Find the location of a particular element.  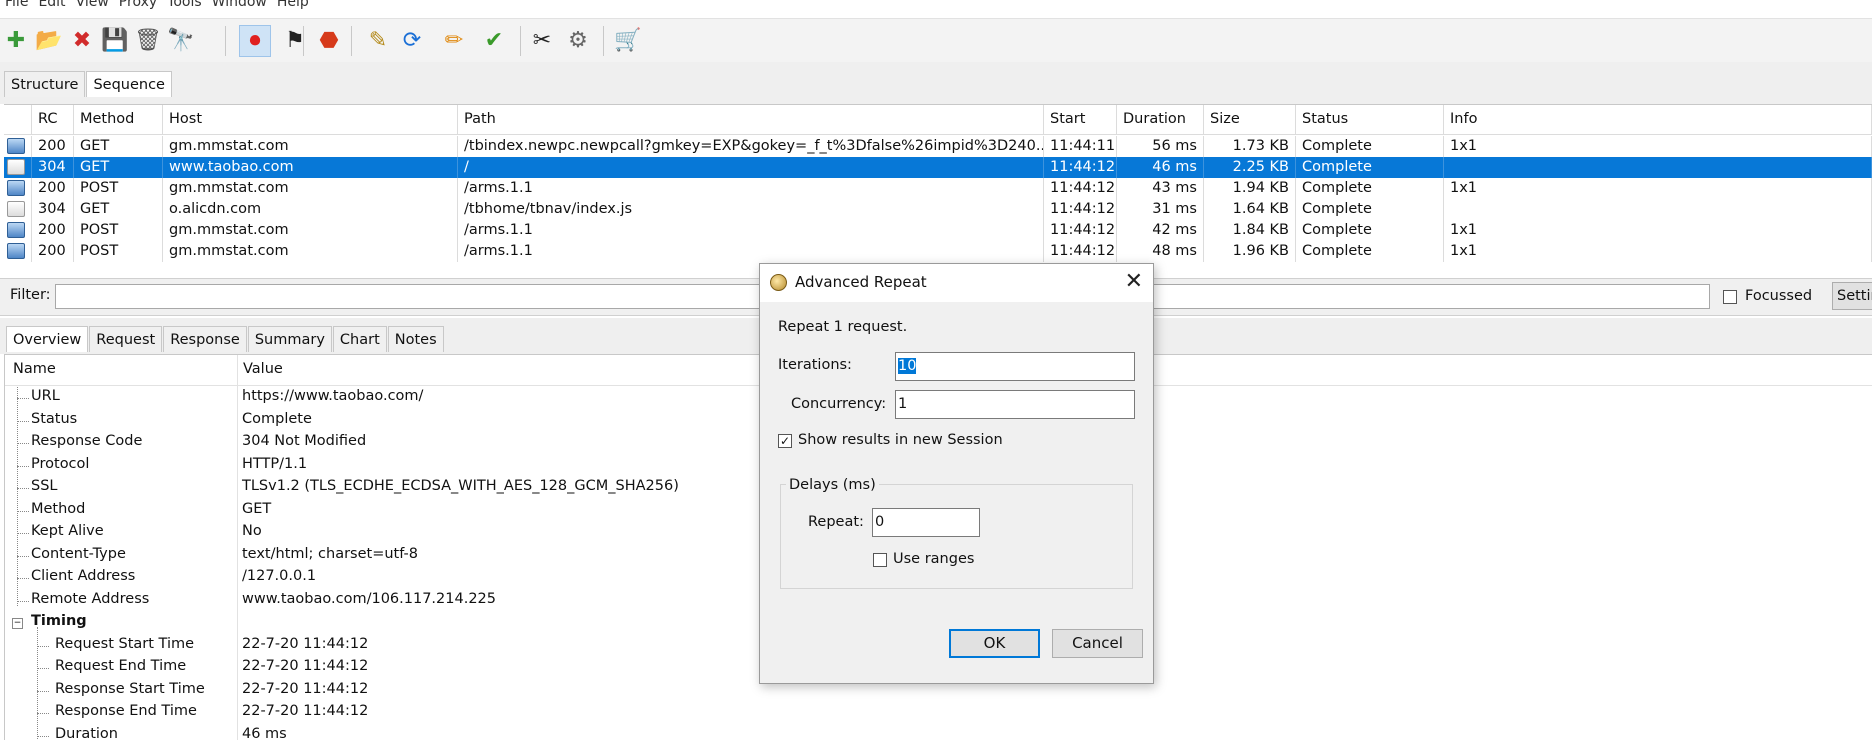

column-header-method: Method is located at coordinates (118, 119).